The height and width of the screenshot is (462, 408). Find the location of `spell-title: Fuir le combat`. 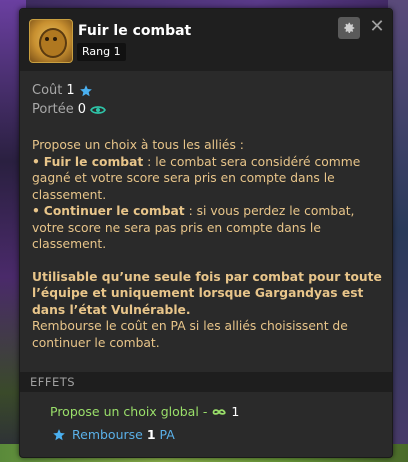

spell-title: Fuir le combat is located at coordinates (135, 31).